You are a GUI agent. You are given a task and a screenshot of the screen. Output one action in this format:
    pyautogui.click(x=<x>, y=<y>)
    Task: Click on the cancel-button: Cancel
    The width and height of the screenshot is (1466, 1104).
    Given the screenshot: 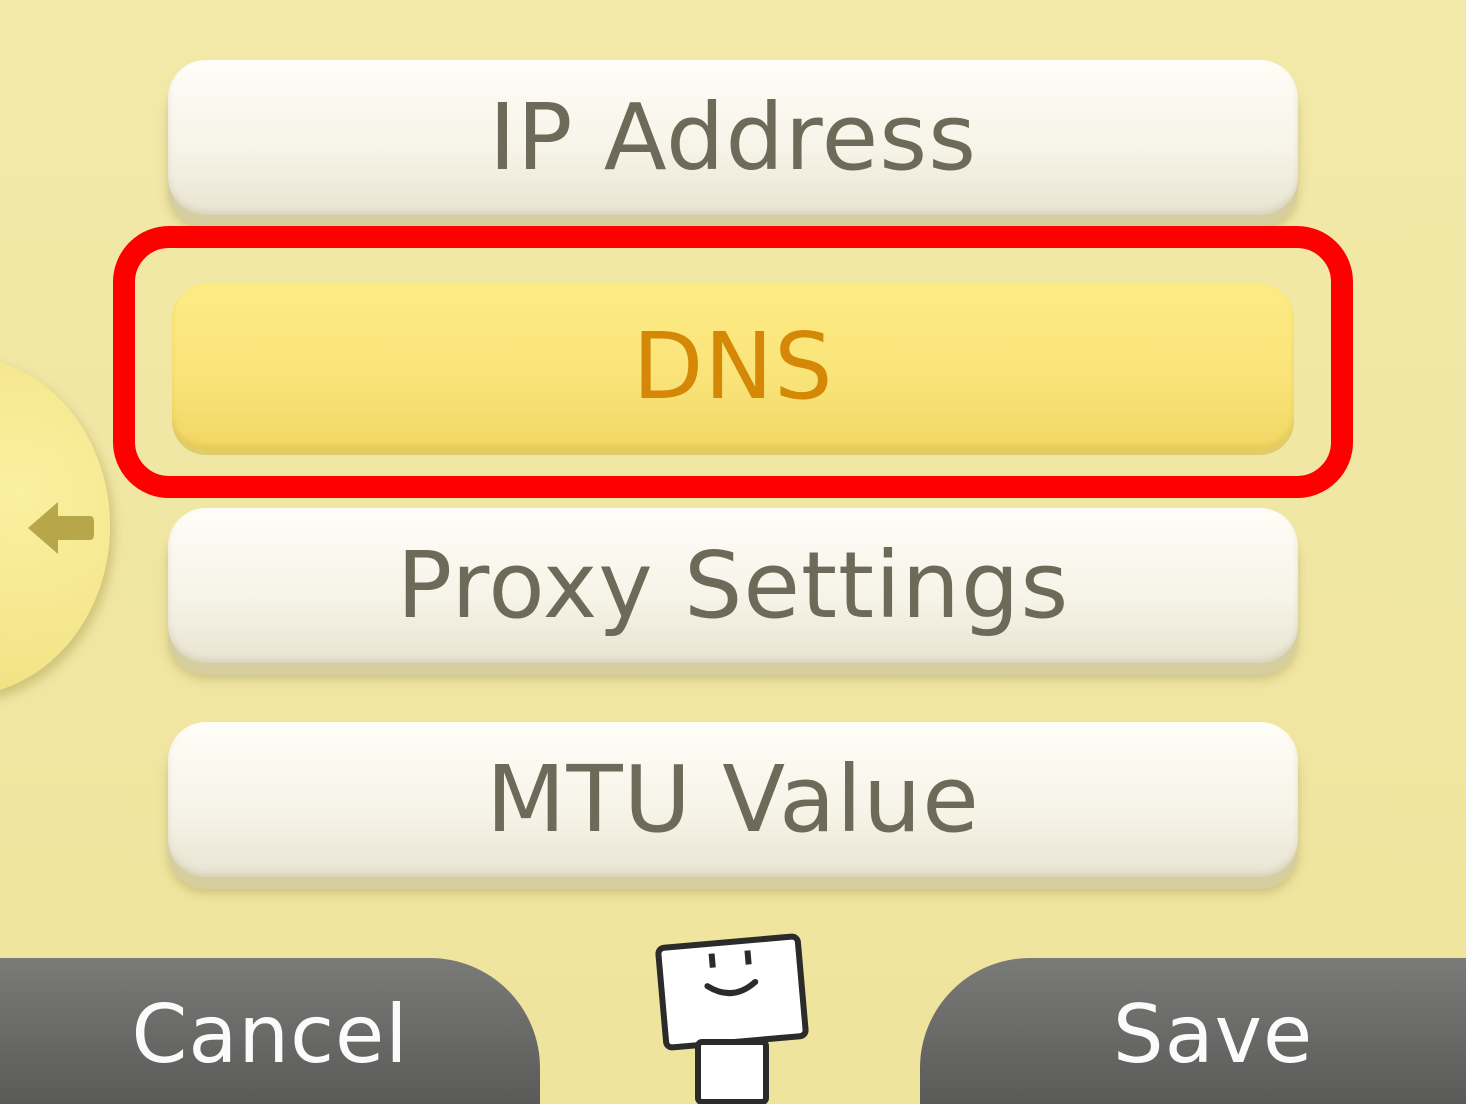 What is the action you would take?
    pyautogui.click(x=270, y=1031)
    